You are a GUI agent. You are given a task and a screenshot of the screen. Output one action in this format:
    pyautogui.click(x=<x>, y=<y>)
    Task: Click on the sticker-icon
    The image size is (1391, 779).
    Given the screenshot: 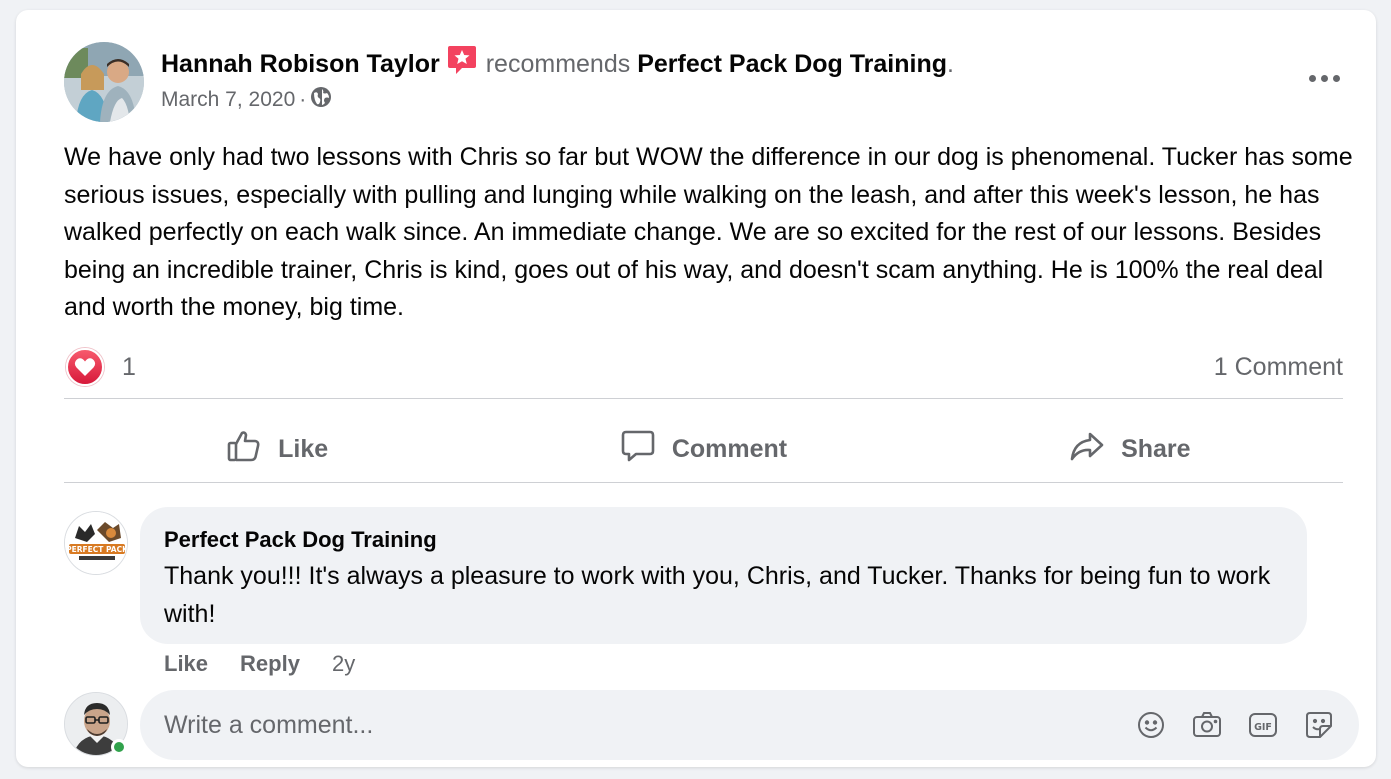 What is the action you would take?
    pyautogui.click(x=1319, y=725)
    